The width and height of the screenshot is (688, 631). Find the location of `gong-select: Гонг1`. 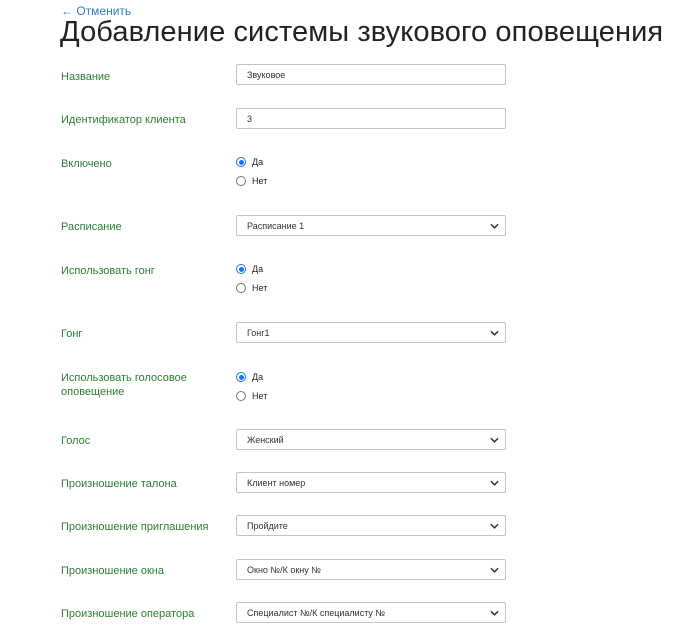

gong-select: Гонг1 is located at coordinates (371, 332).